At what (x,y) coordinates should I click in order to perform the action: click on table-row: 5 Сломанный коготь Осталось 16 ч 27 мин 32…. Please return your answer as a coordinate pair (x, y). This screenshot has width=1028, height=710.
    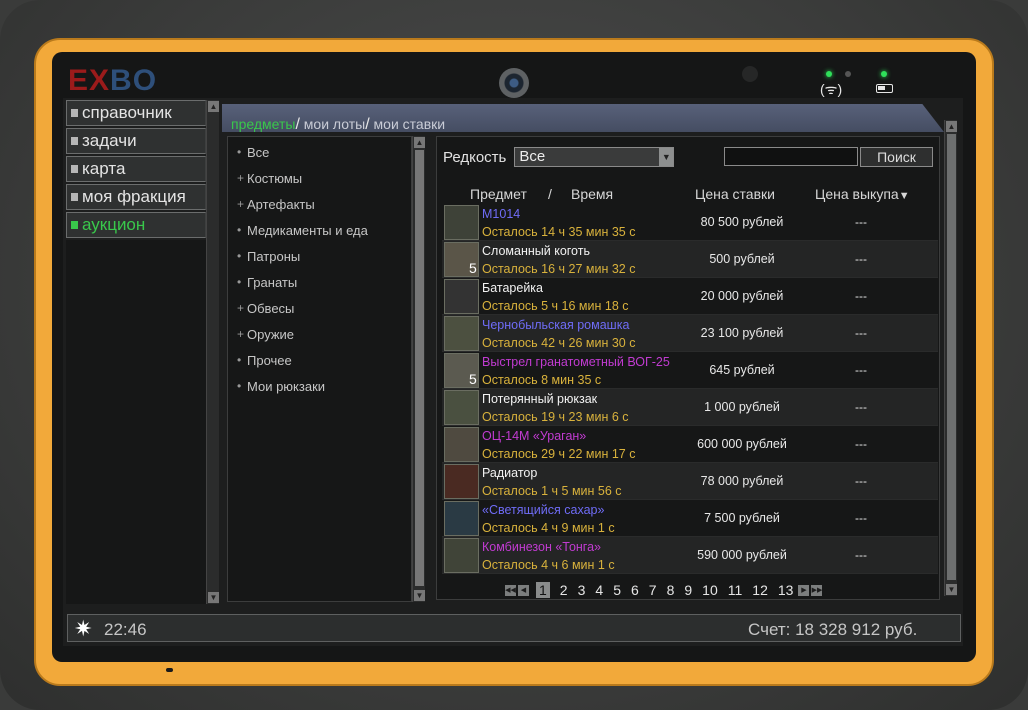
    Looking at the image, I should click on (690, 259).